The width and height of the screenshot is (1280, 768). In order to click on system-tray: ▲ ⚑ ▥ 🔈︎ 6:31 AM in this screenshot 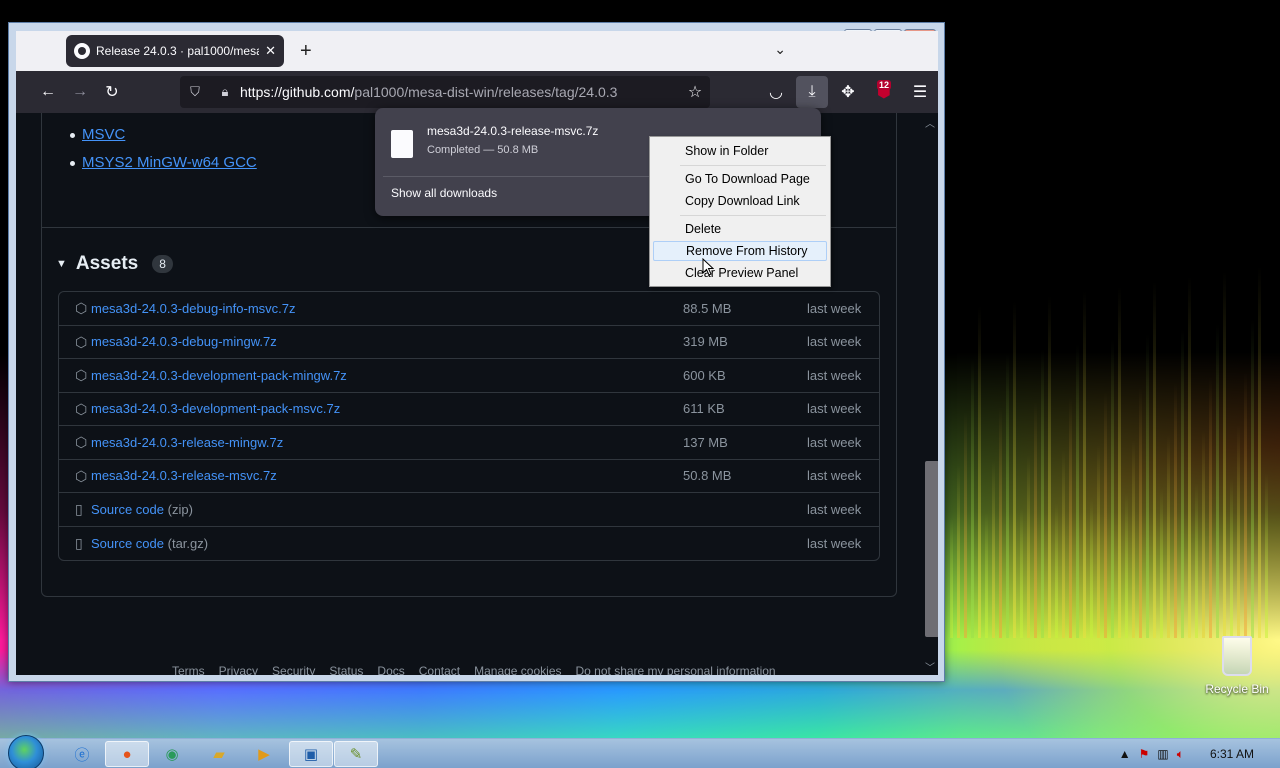, I will do `click(1199, 753)`.